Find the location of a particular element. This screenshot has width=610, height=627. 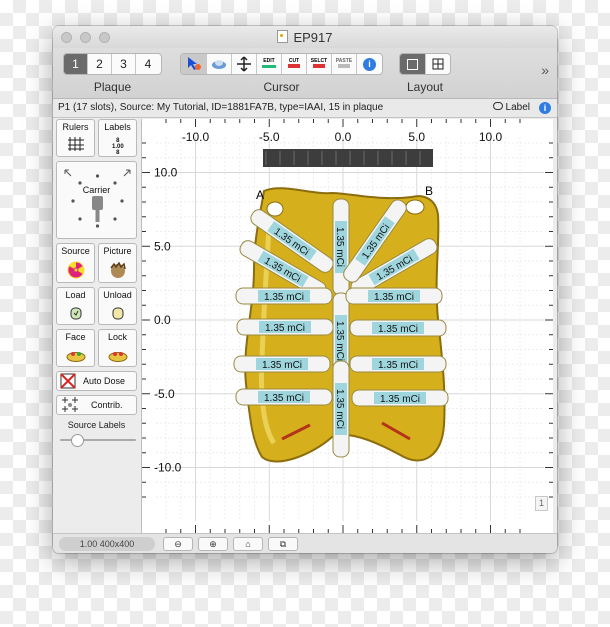

zoom-out-button: ⊖ is located at coordinates (178, 544).